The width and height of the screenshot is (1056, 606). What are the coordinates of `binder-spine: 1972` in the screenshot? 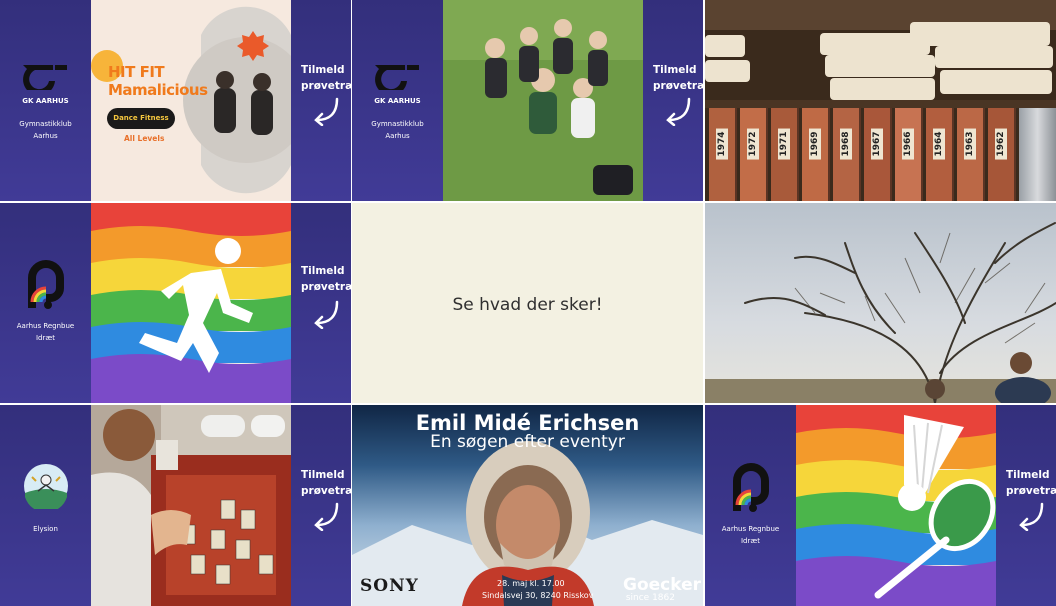 It's located at (754, 154).